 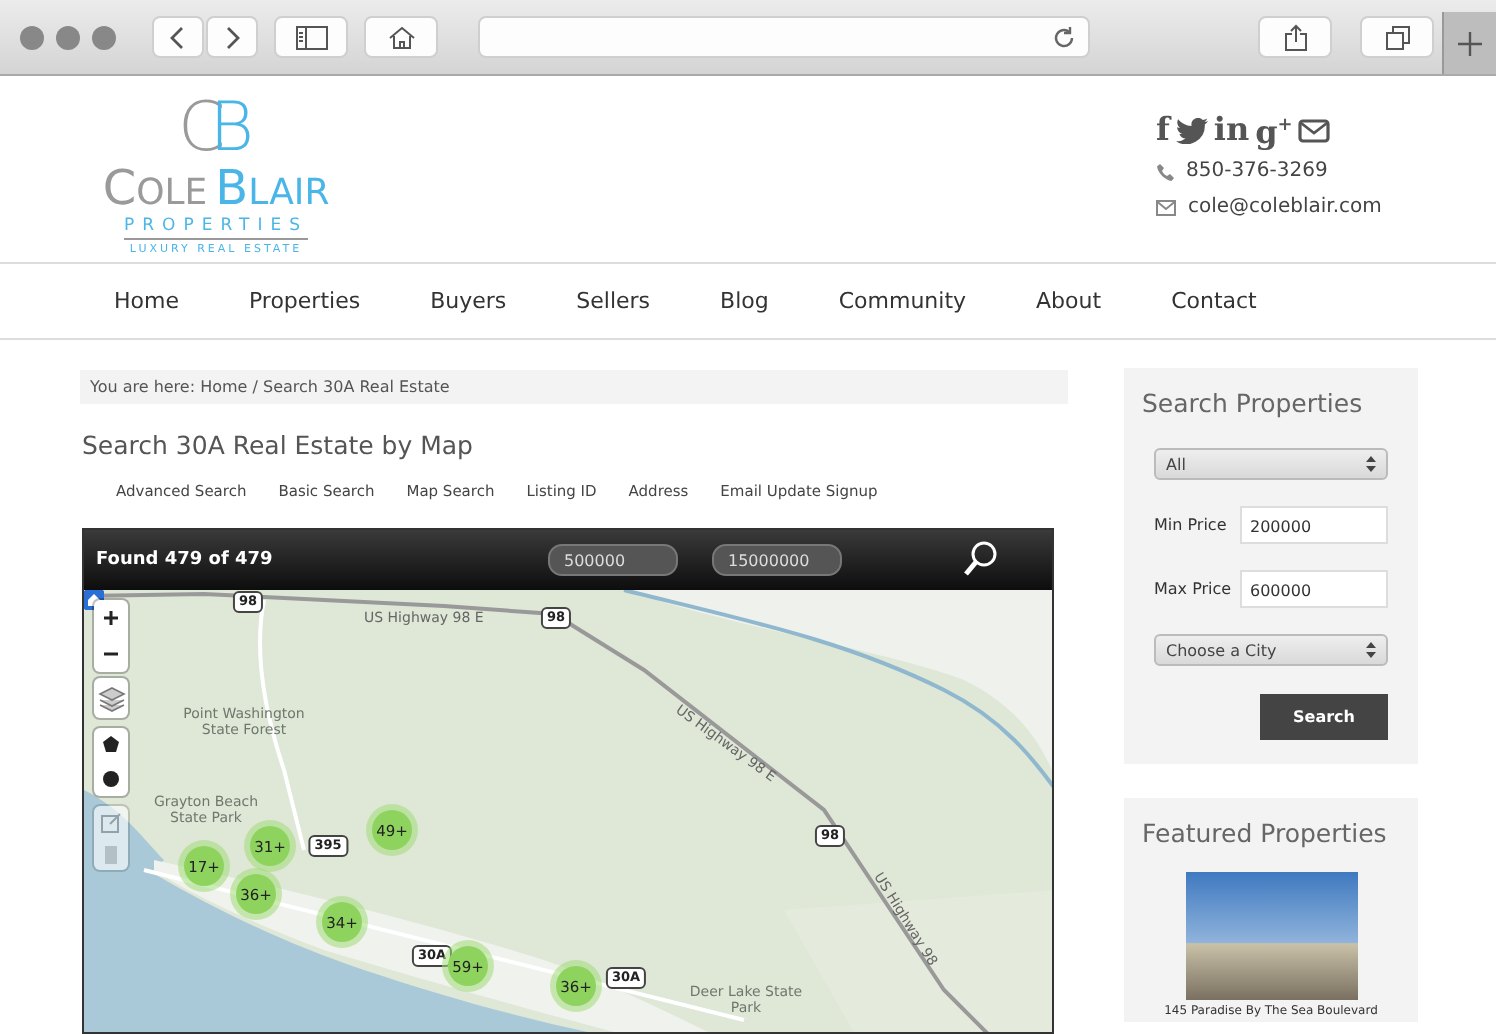 I want to click on social-link: f, so click(x=1163, y=130).